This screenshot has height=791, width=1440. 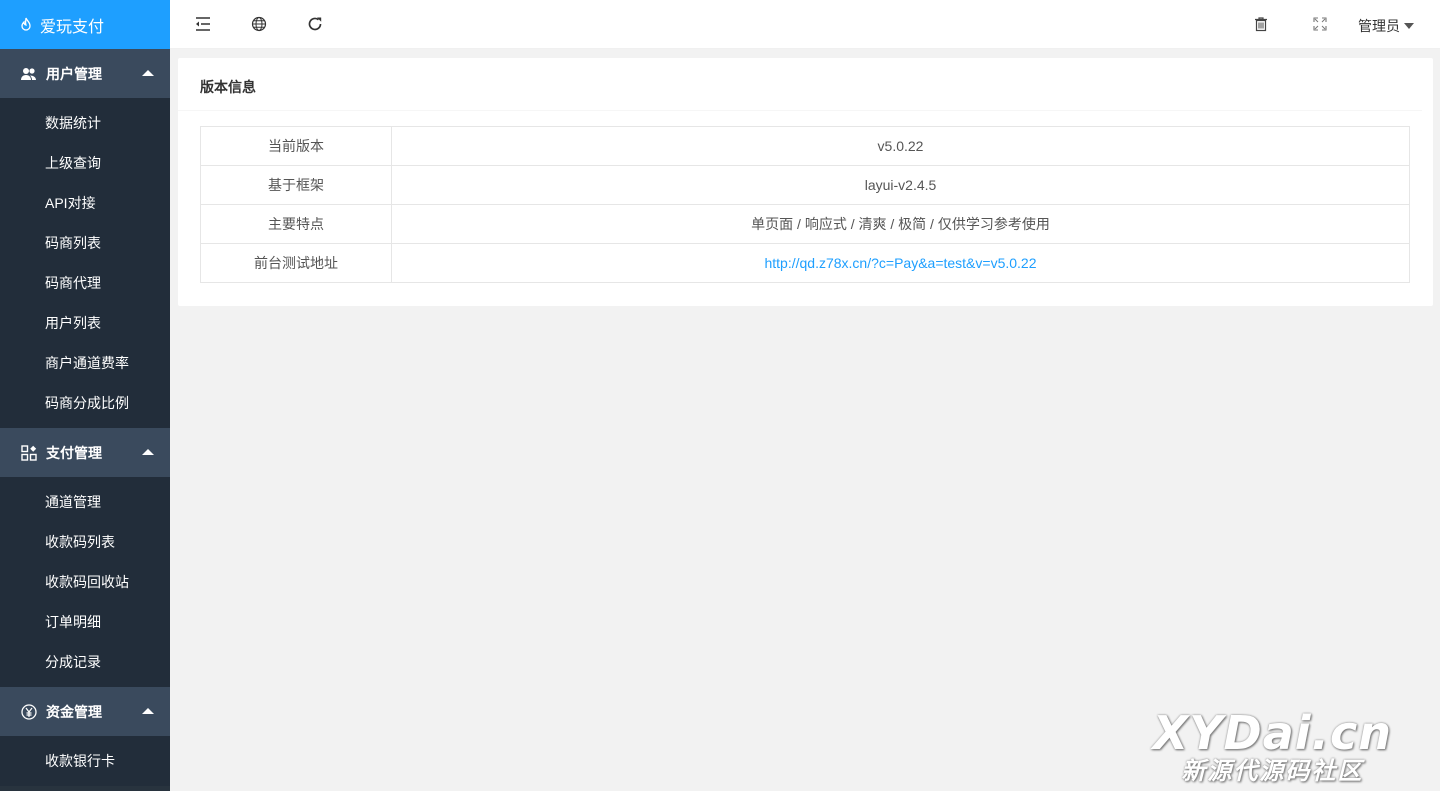 What do you see at coordinates (85, 542) in the screenshot?
I see `sidebar-item-qrcode-list: 收款码列表` at bounding box center [85, 542].